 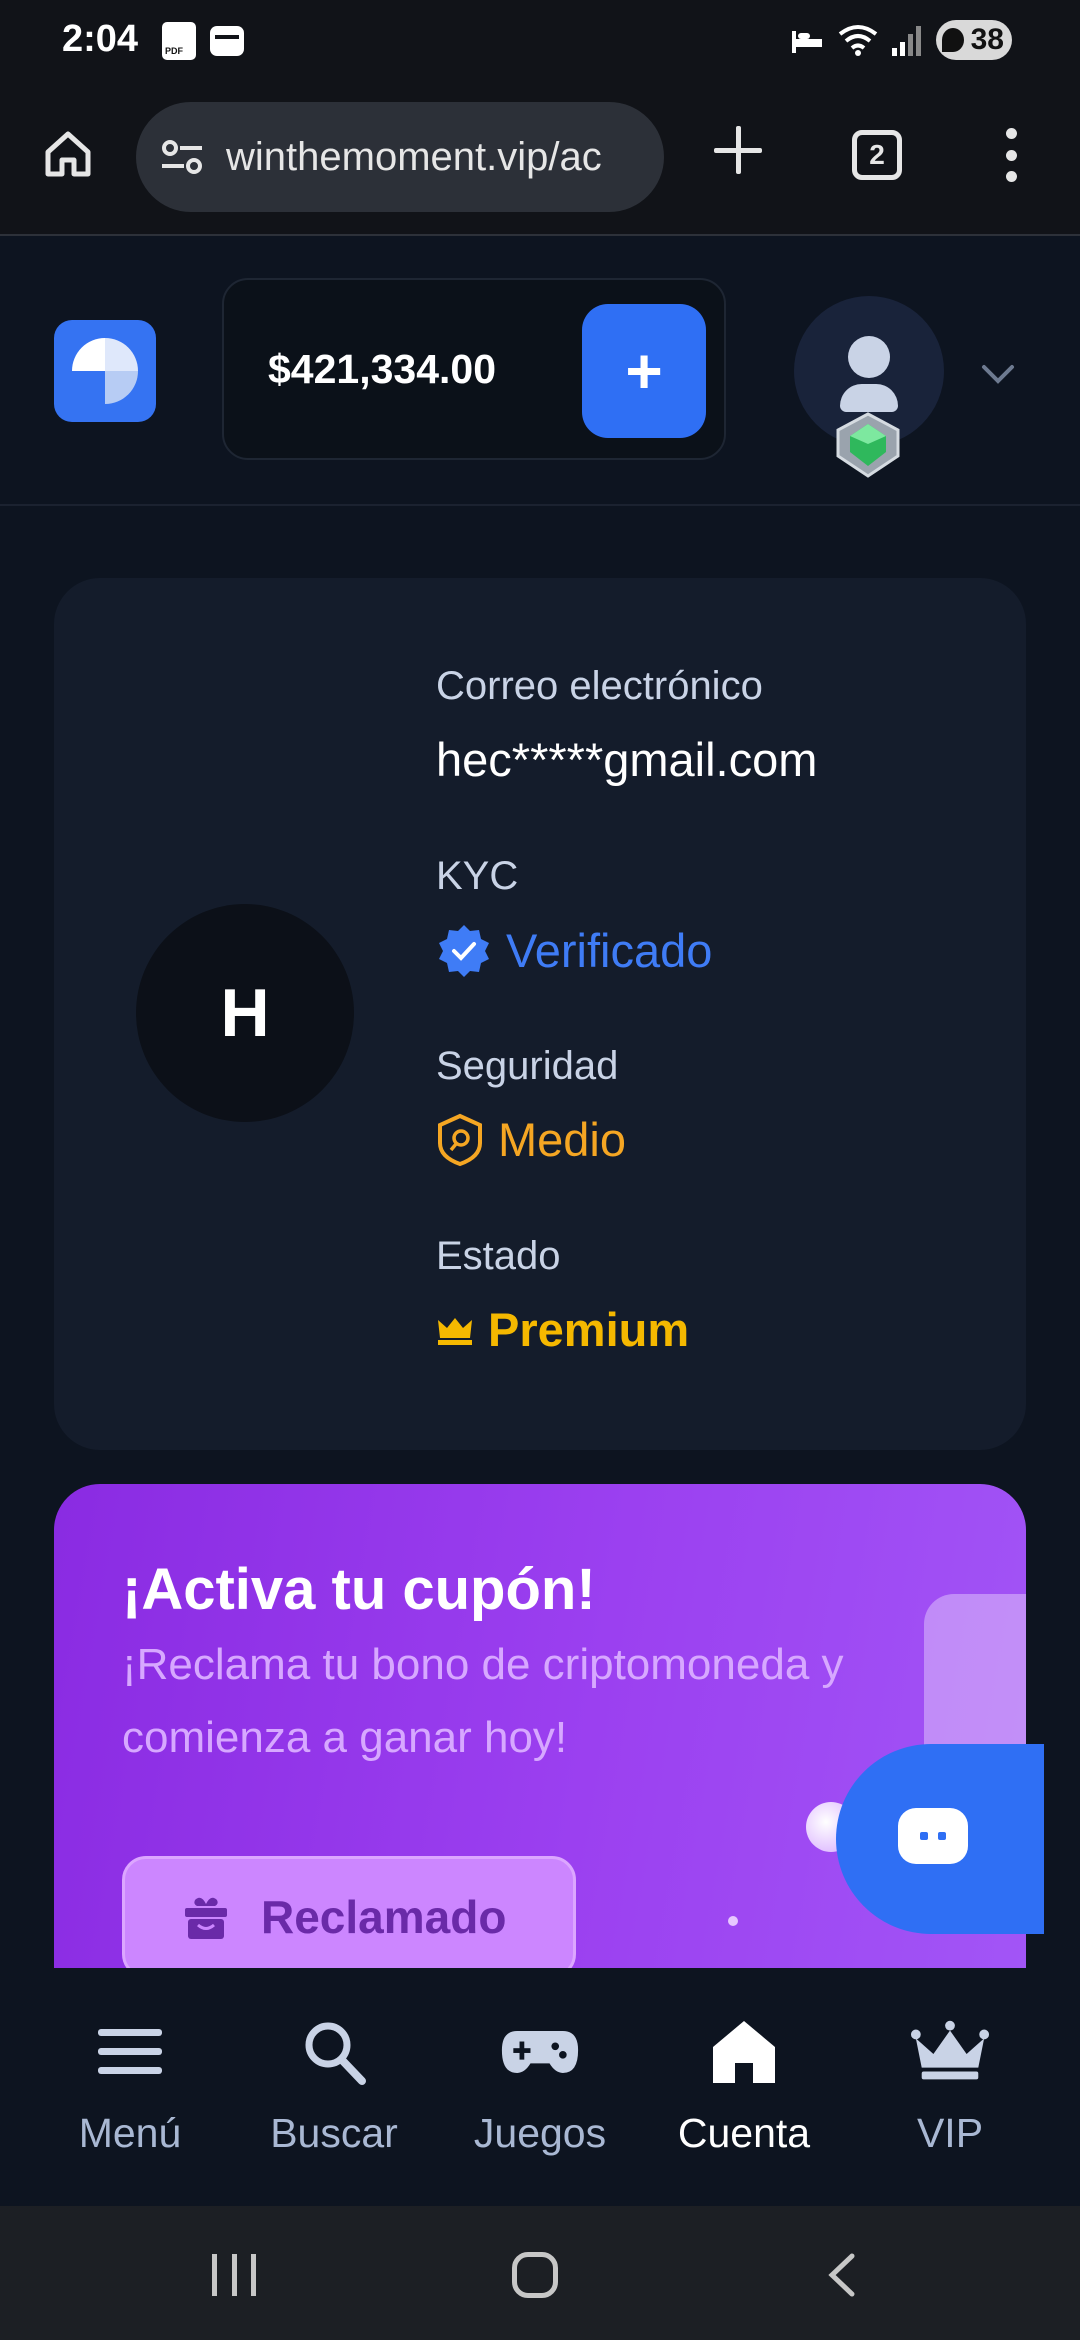 I want to click on nav-item-search: Buscar, so click(x=334, y=2088).